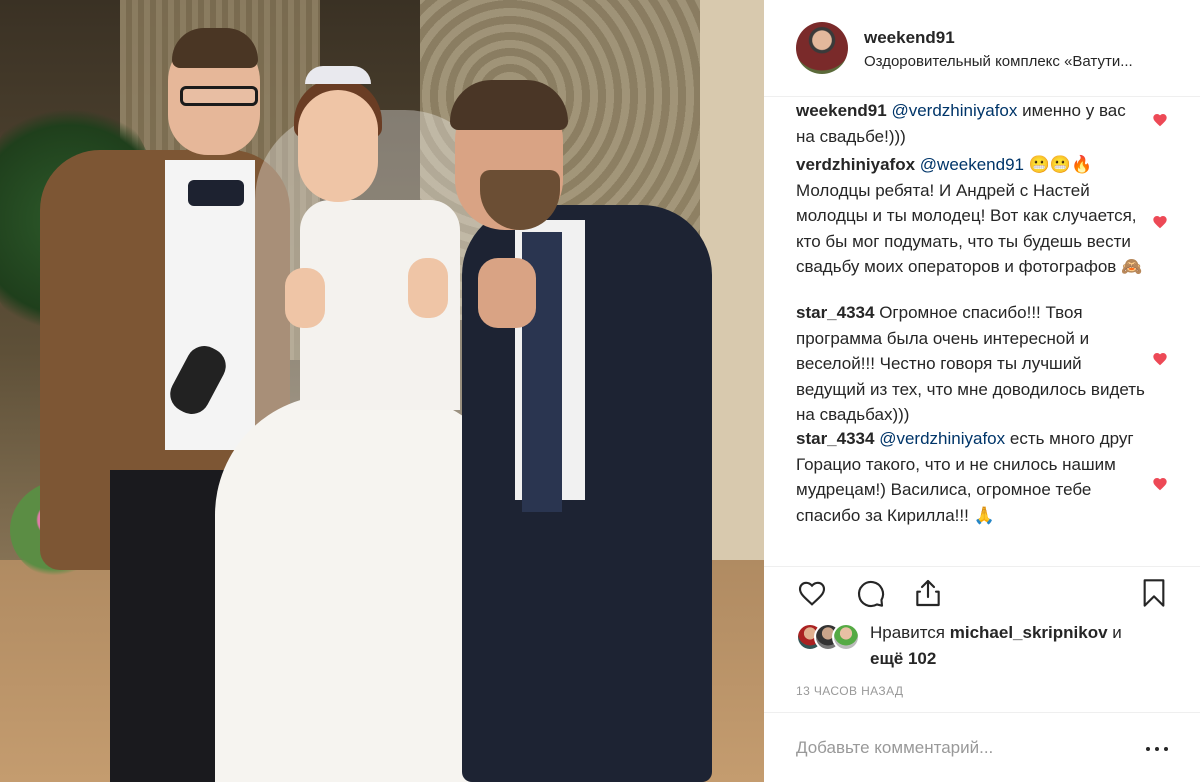 This screenshot has height=782, width=1200. What do you see at coordinates (870, 593) in the screenshot?
I see `comment-bubble-icon` at bounding box center [870, 593].